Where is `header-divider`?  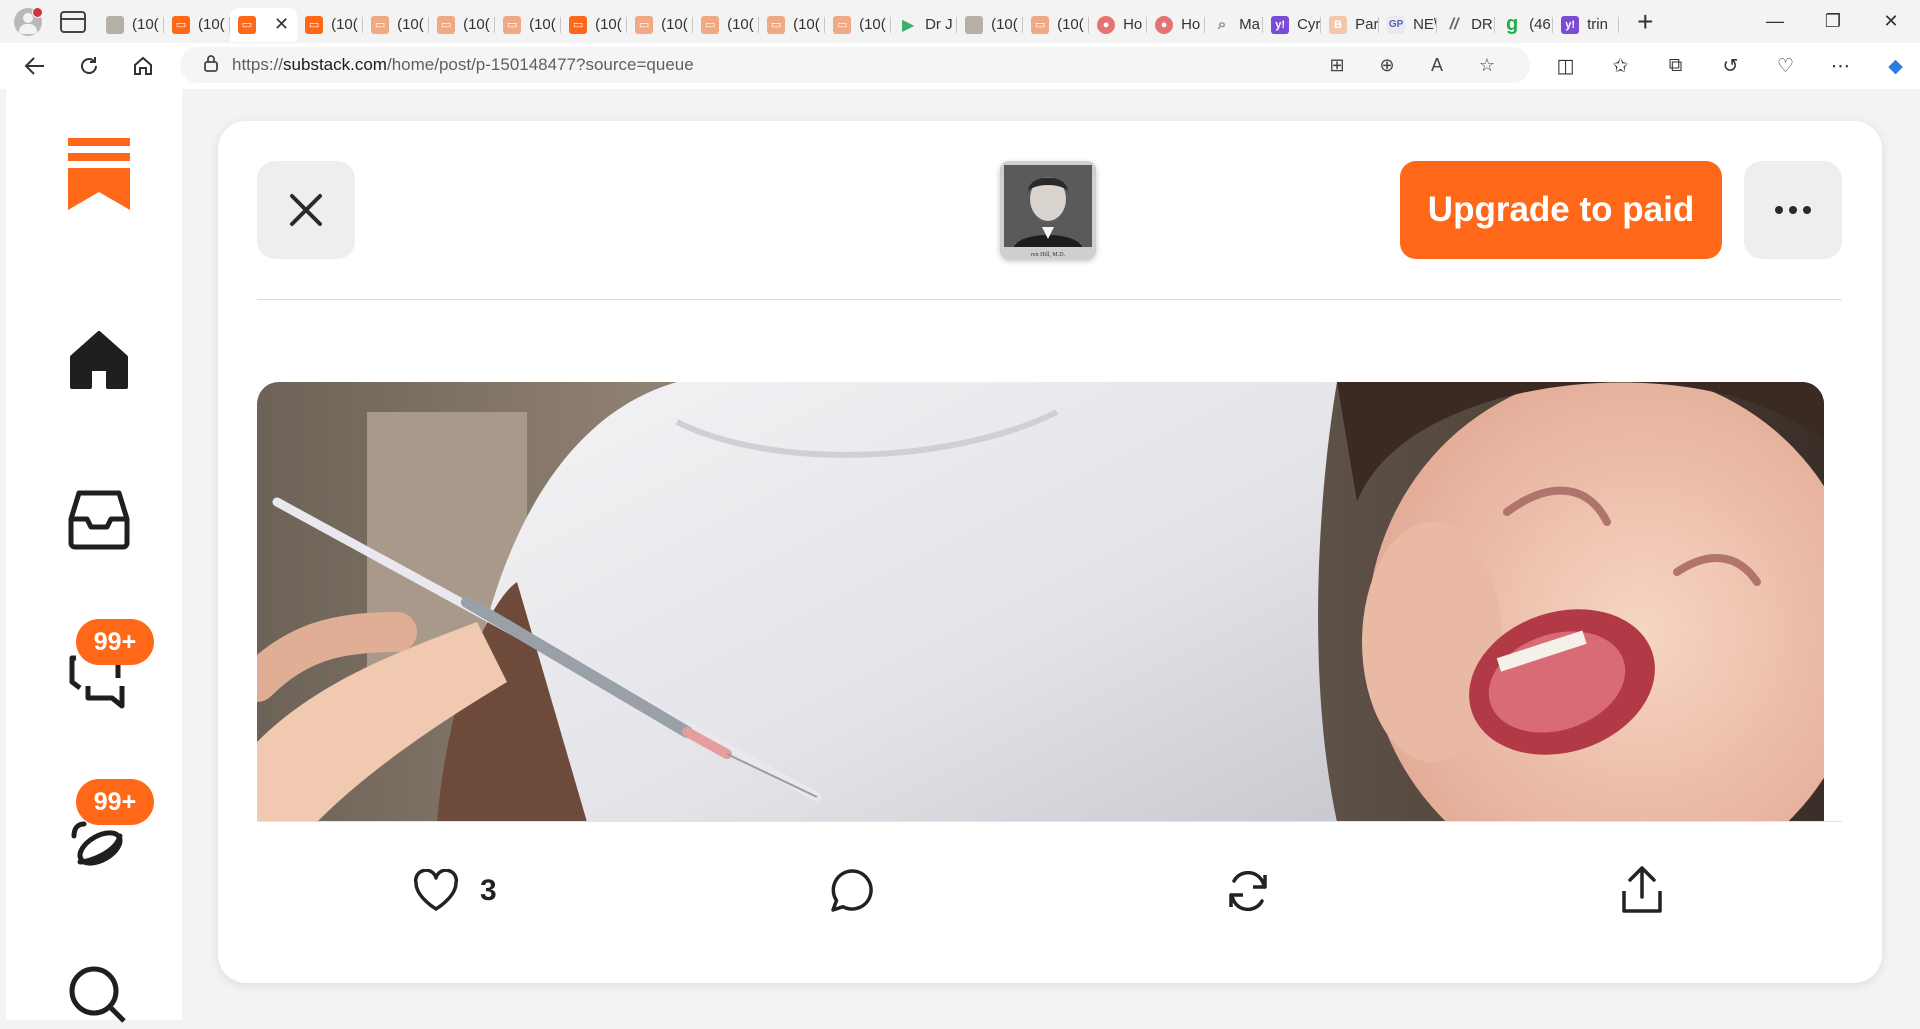
header-divider is located at coordinates (1049, 299).